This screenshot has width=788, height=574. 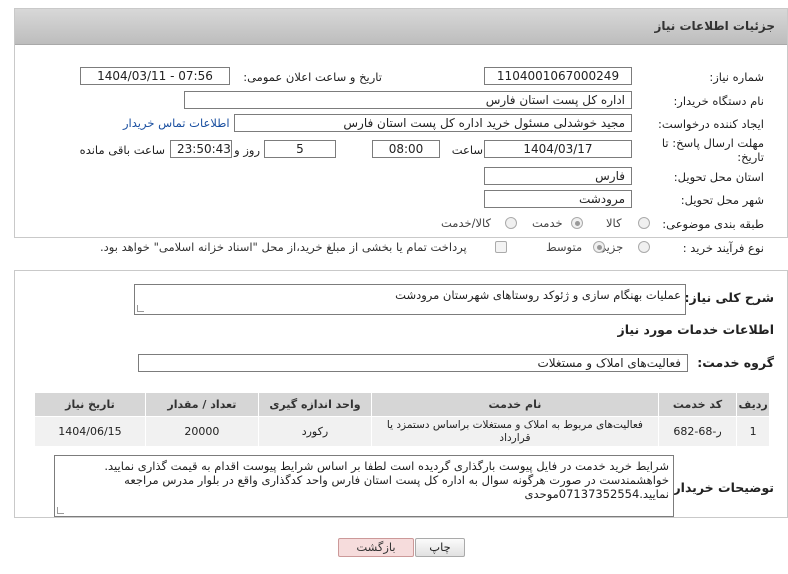 What do you see at coordinates (376, 547) in the screenshot?
I see `back-button: بازگشت` at bounding box center [376, 547].